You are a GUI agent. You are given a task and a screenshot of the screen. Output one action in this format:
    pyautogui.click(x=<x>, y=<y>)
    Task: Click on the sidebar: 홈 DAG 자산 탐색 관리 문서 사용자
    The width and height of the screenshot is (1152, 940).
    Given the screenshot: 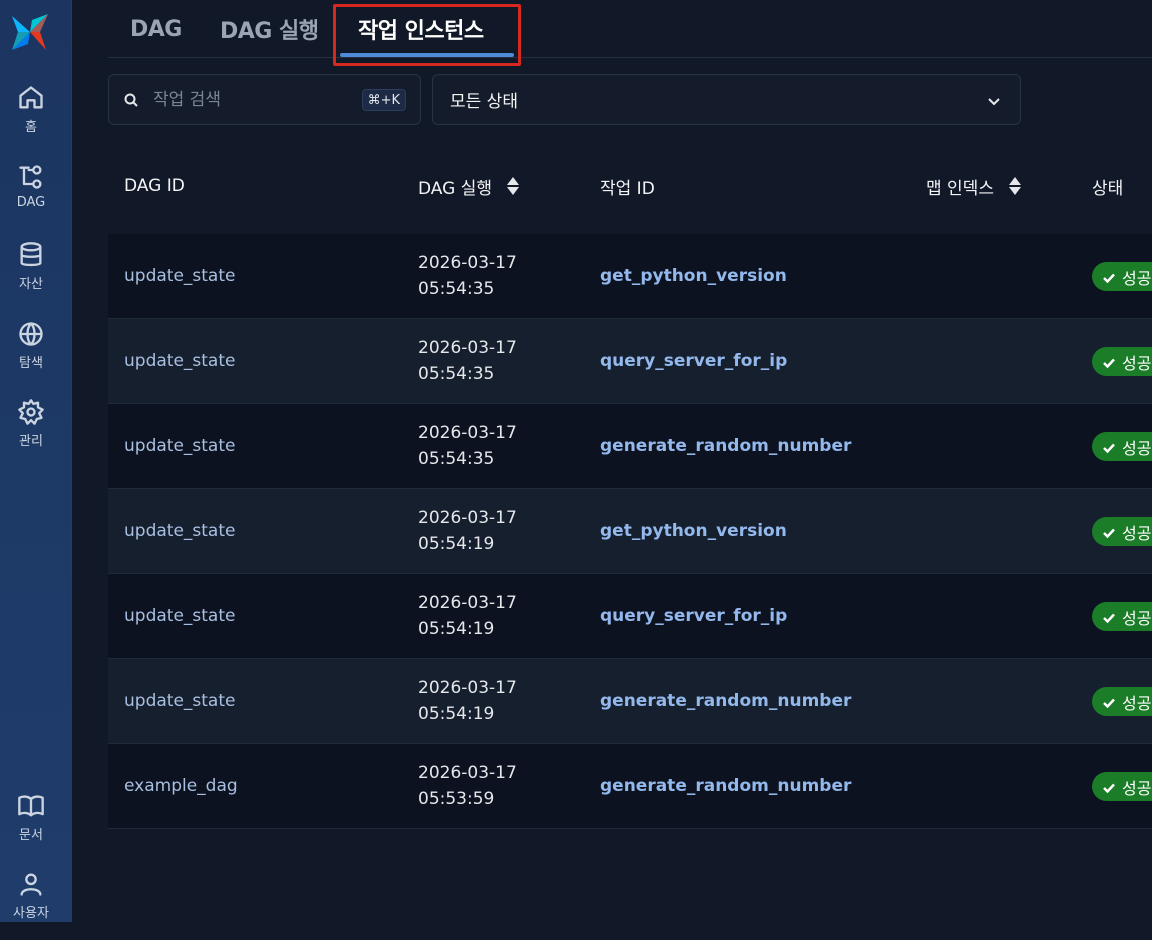 What is the action you would take?
    pyautogui.click(x=36, y=461)
    